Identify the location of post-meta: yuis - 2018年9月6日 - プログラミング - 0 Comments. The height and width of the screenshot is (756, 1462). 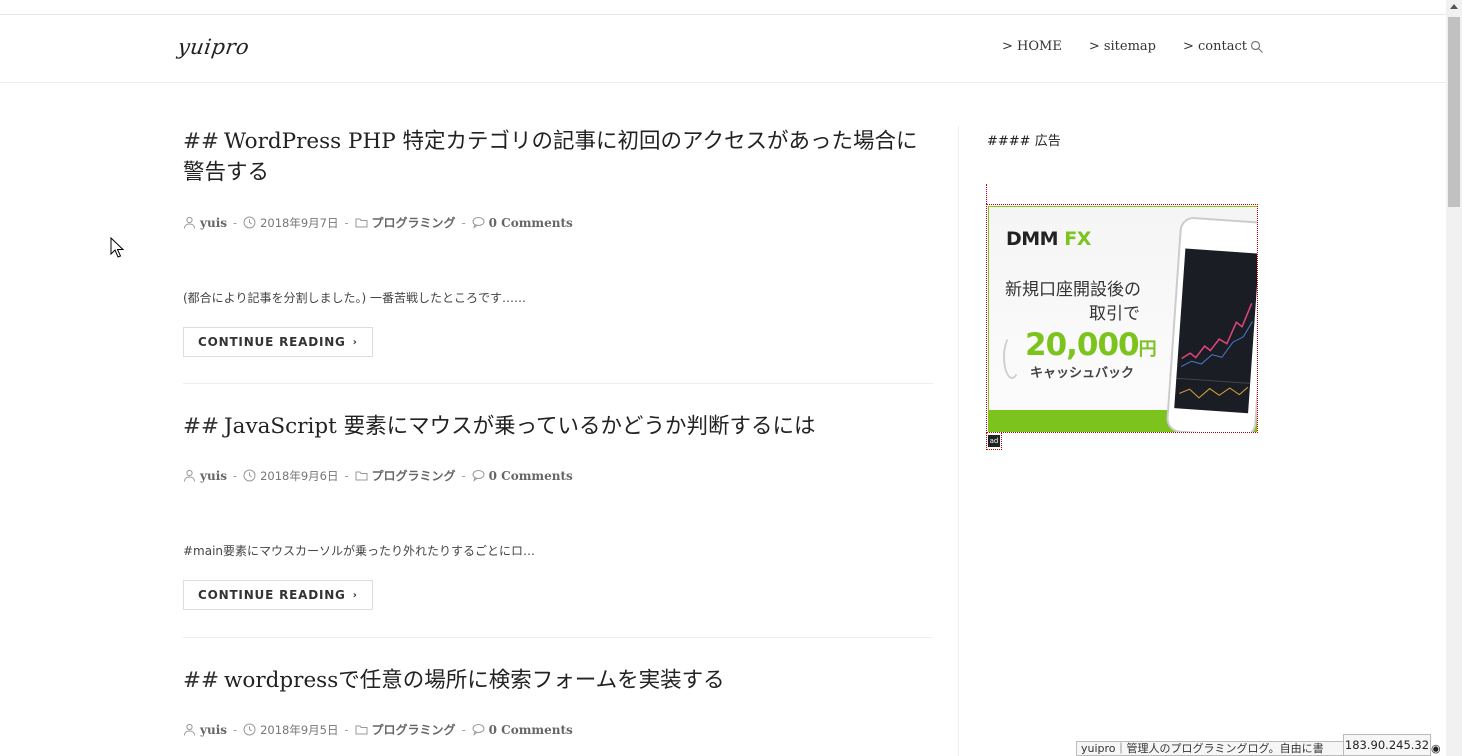
(558, 475).